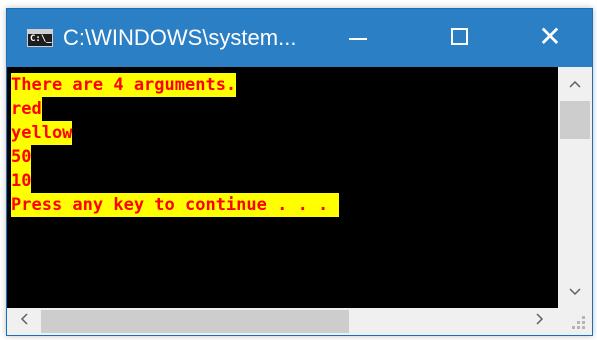 This screenshot has width=597, height=340. I want to click on console-line-text: red, so click(26, 109).